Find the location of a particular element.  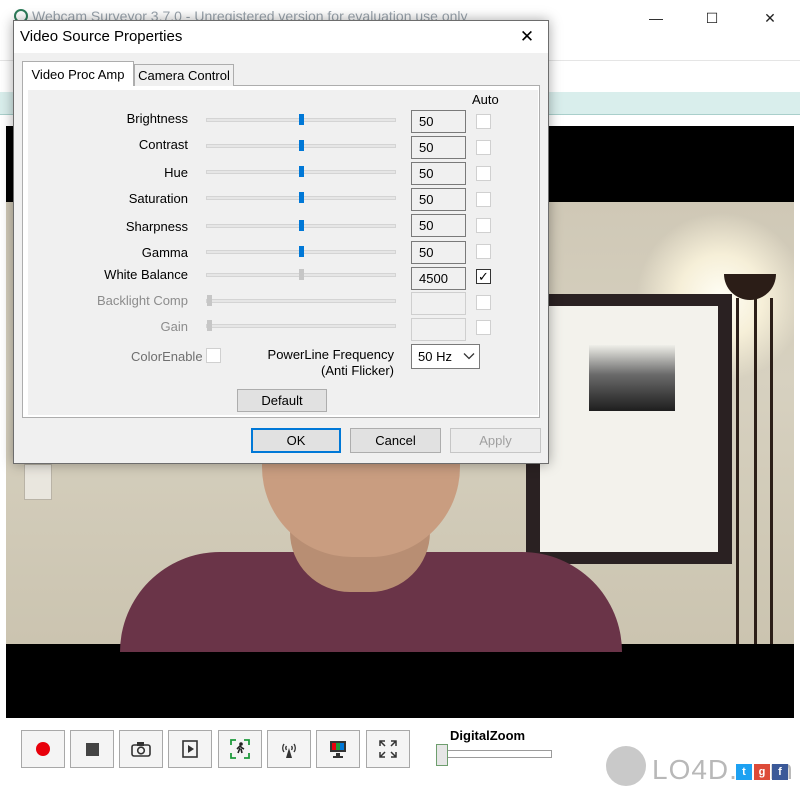

tab-camera-control: Camera Control is located at coordinates (184, 75).